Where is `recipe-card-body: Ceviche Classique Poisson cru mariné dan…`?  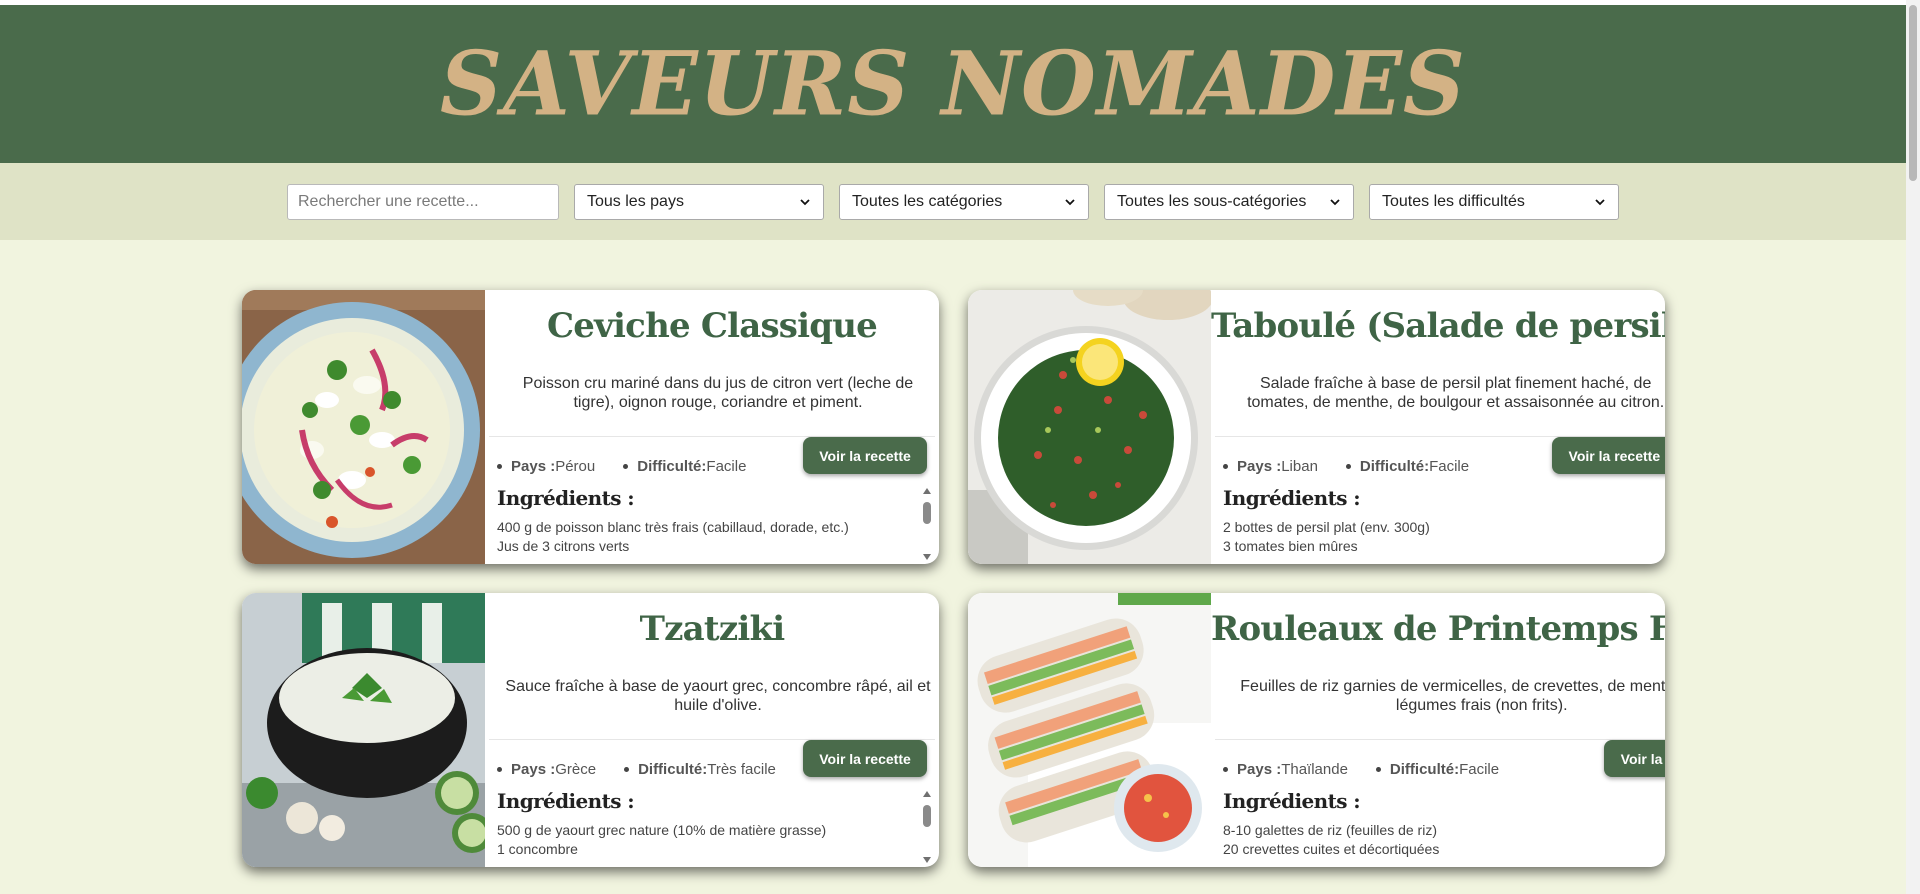
recipe-card-body: Ceviche Classique Poisson cru mariné dan… is located at coordinates (712, 427).